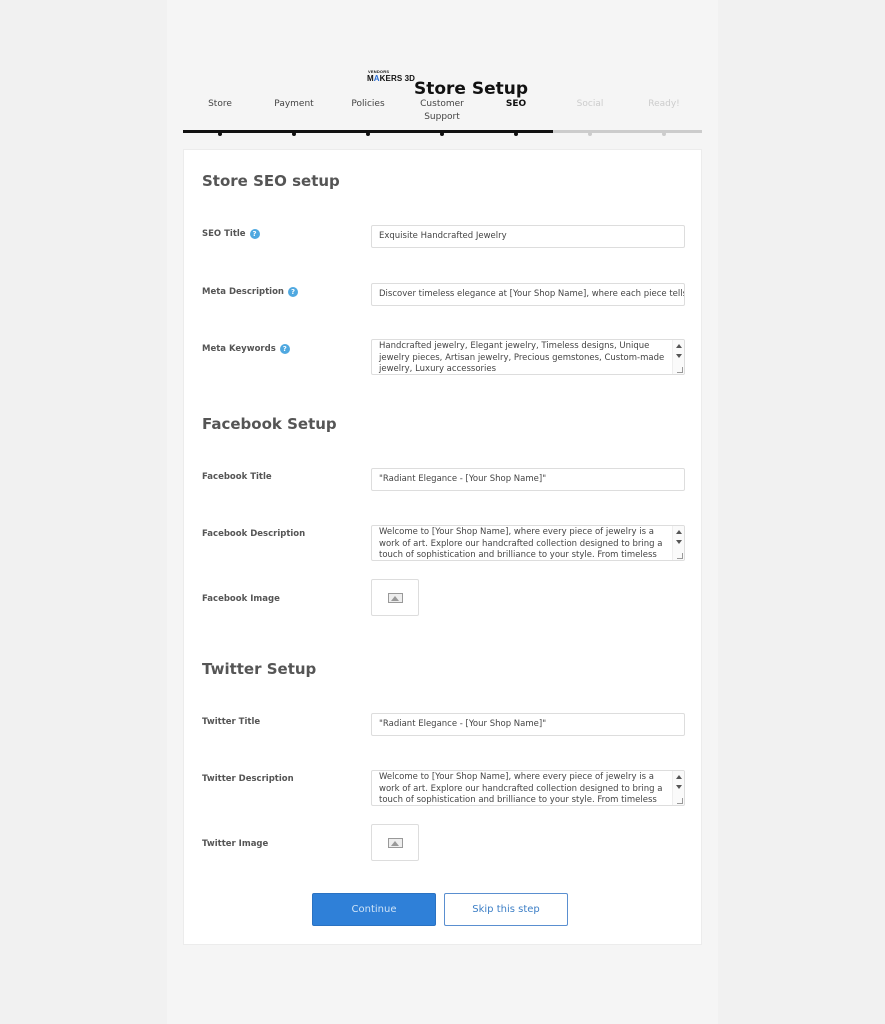 This screenshot has height=1024, width=885. I want to click on facebook-title-label: Facebook Title, so click(237, 477).